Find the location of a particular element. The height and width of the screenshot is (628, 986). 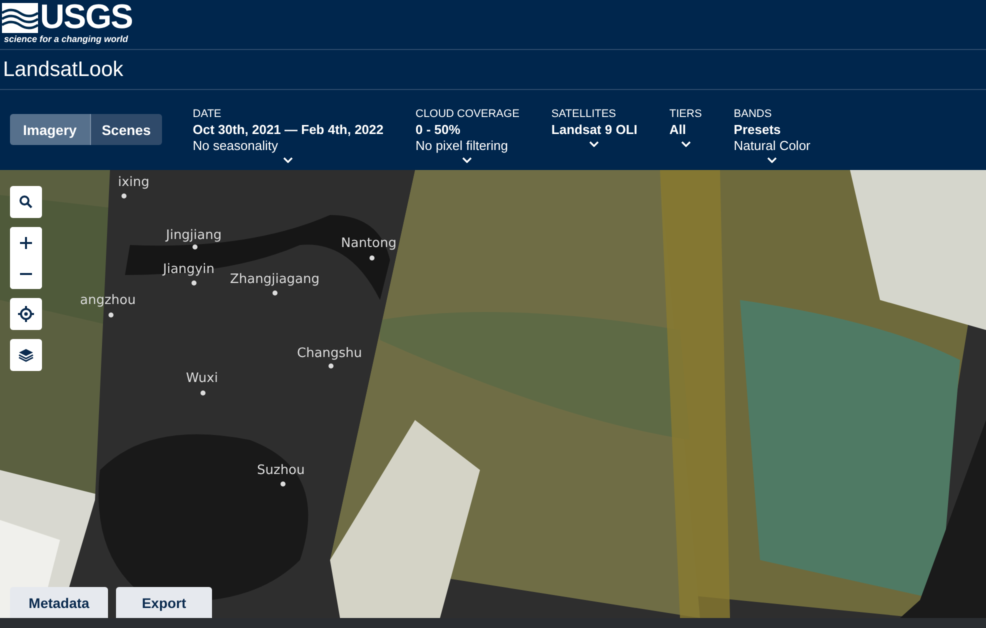

filter-dropdown: CLOUD COVERAGE 0 - 50% No pixel filtering is located at coordinates (468, 135).